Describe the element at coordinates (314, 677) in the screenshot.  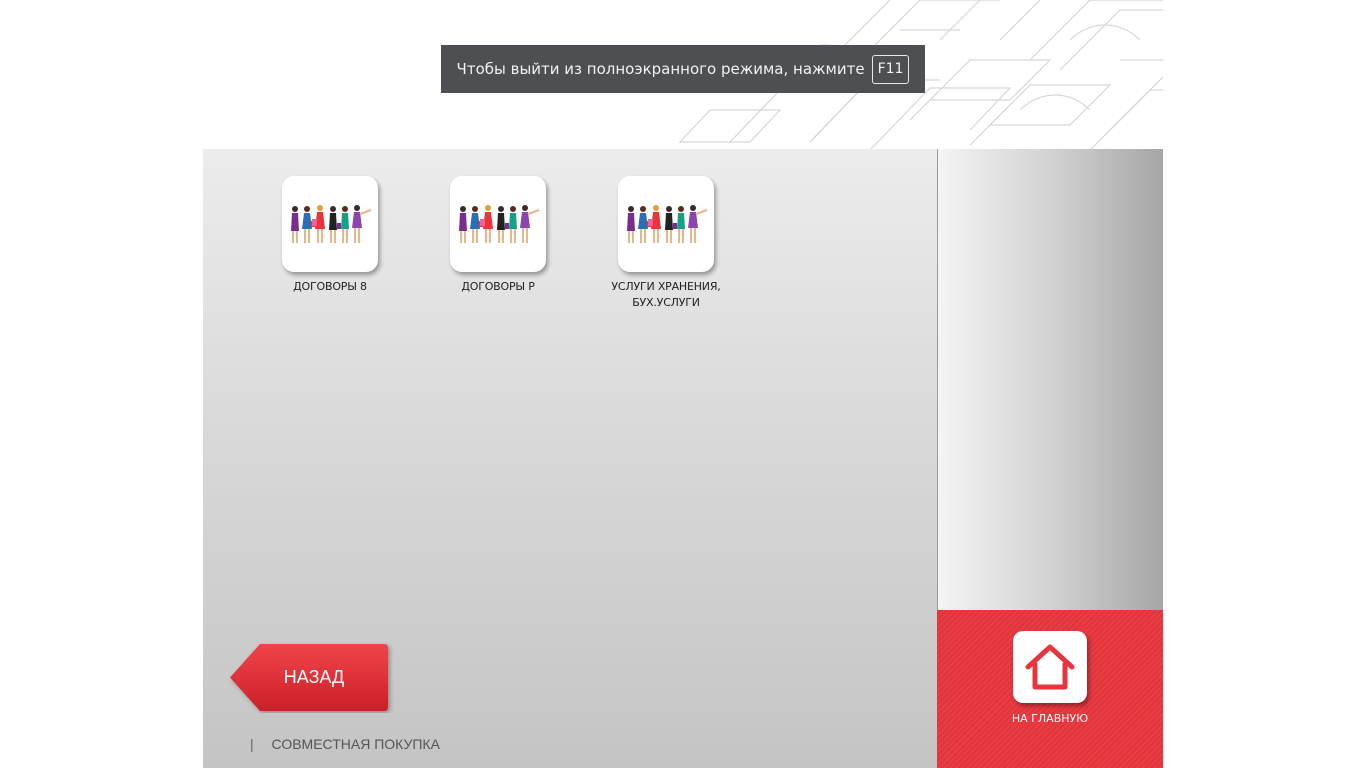
I see `back-button-label: НАЗАД` at that location.